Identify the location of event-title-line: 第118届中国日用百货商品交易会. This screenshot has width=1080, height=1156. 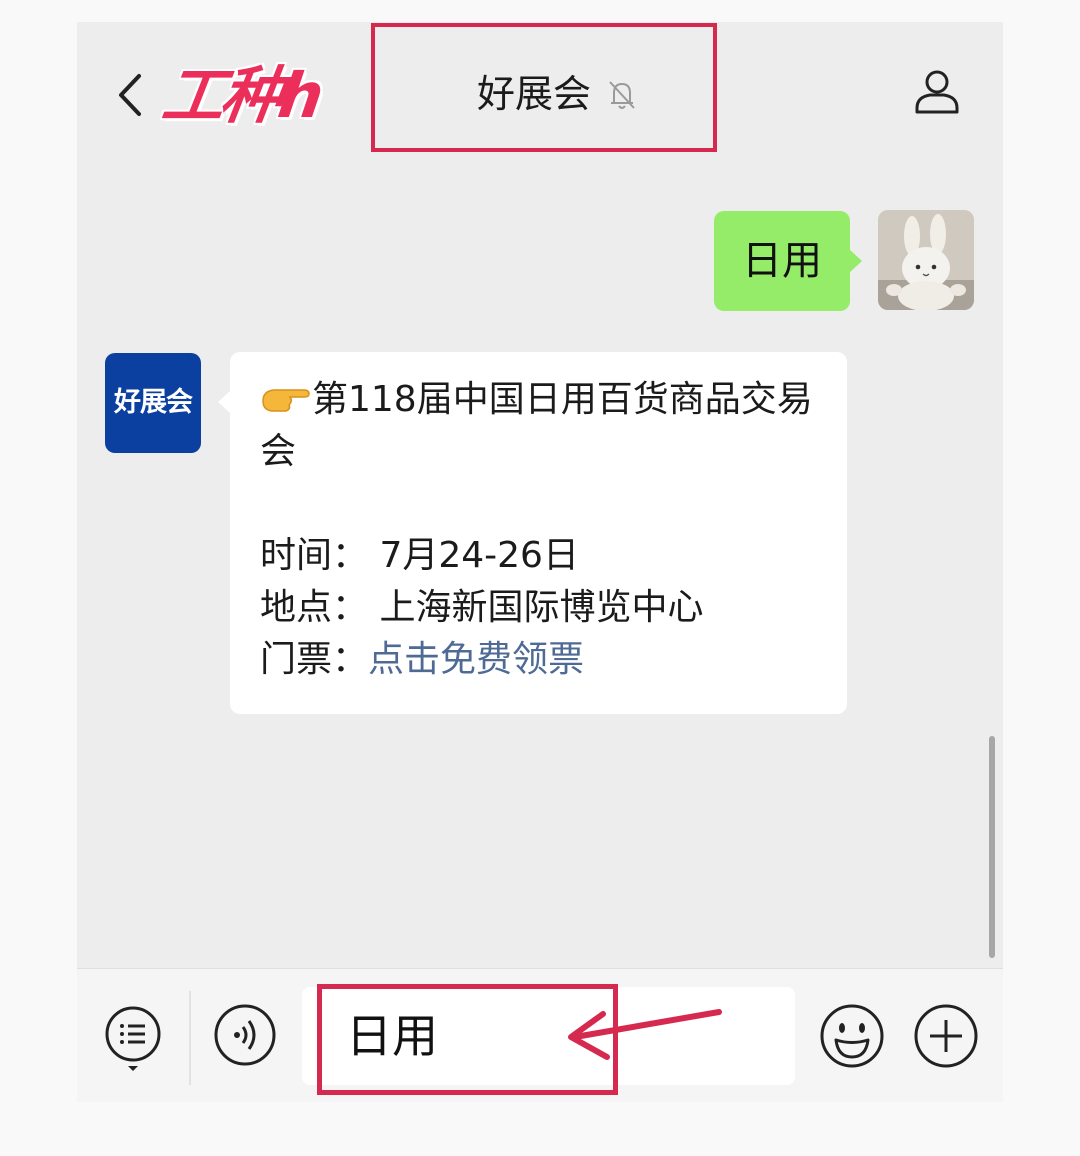
(540, 426).